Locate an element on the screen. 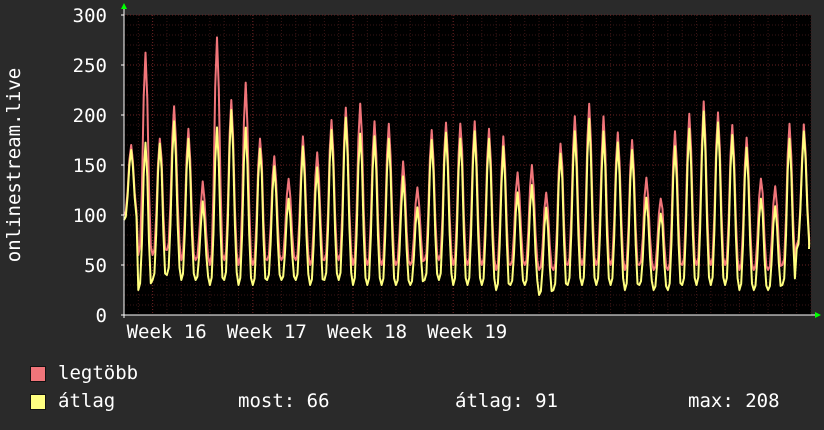 The height and width of the screenshot is (430, 824). x-axis-arrow is located at coordinates (818, 315).